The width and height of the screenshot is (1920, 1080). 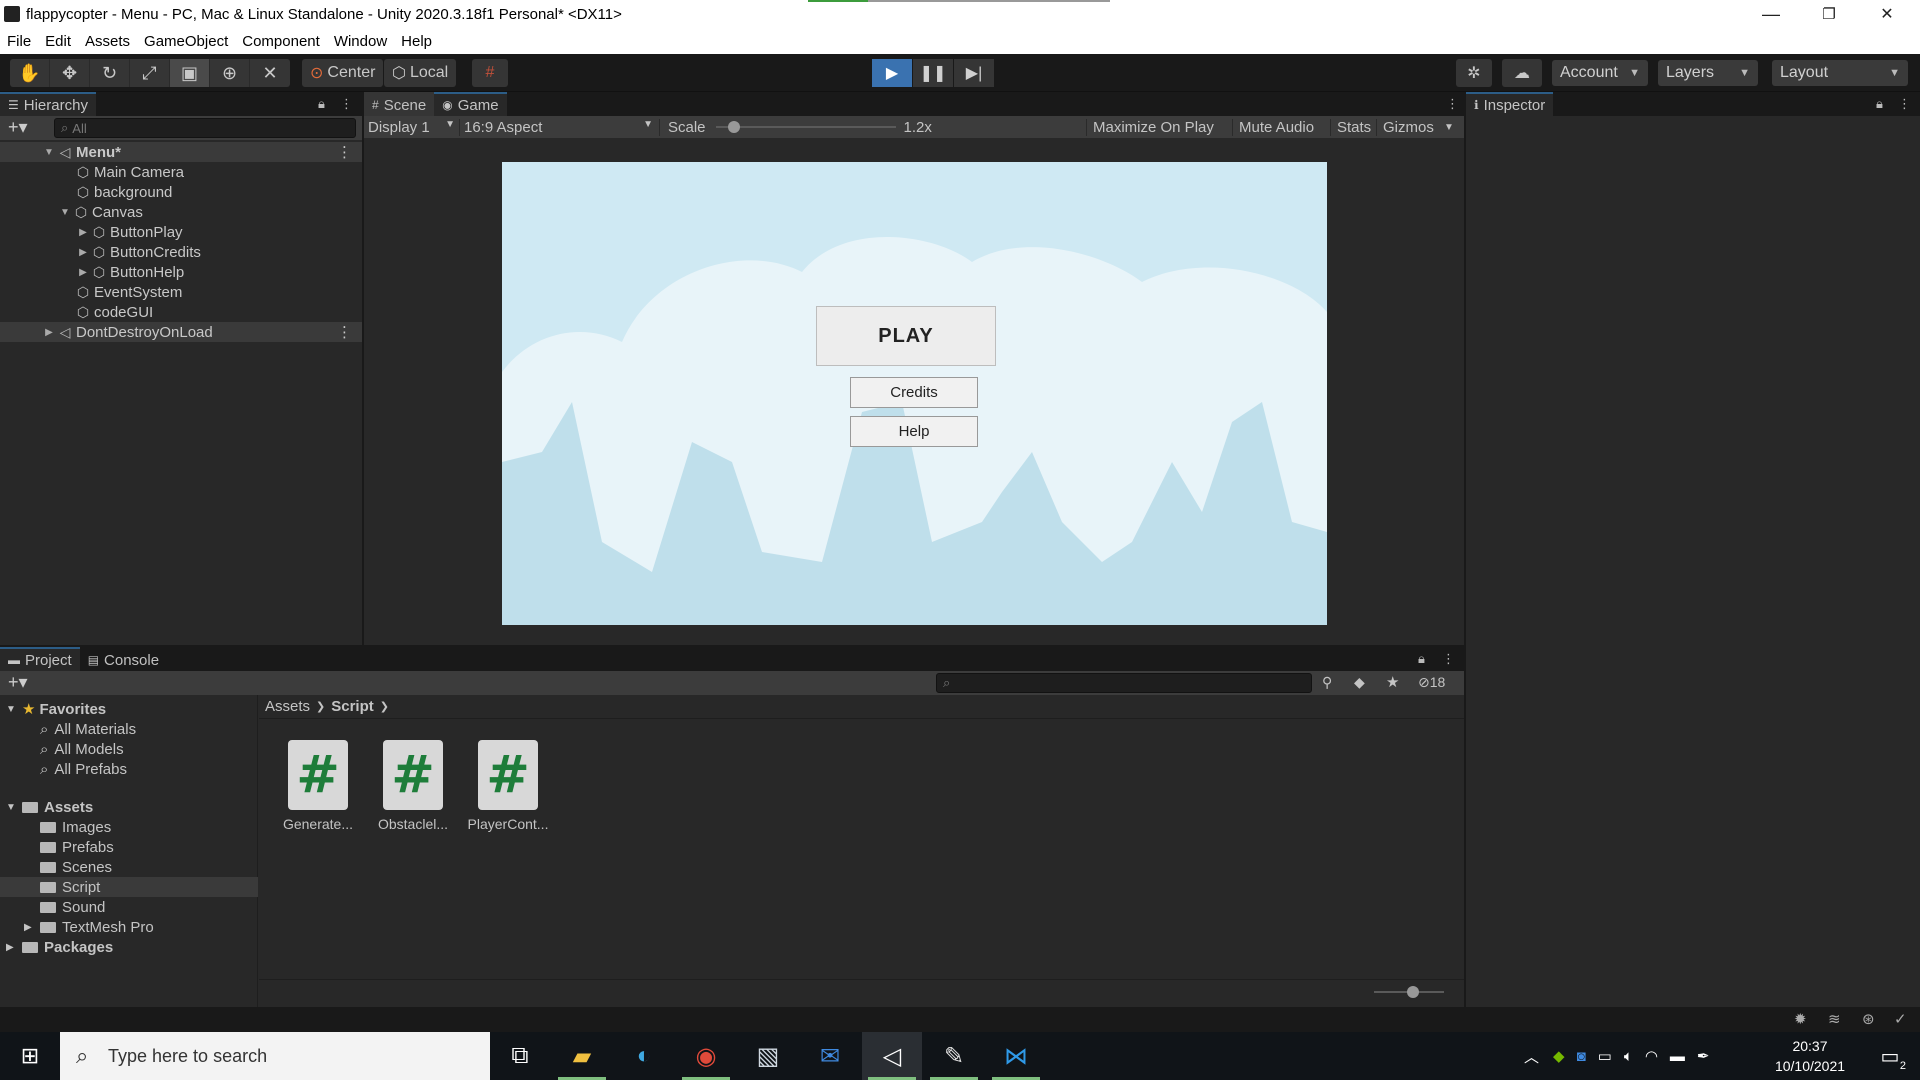 I want to click on file-explorer-icon: ▰, so click(x=582, y=1056).